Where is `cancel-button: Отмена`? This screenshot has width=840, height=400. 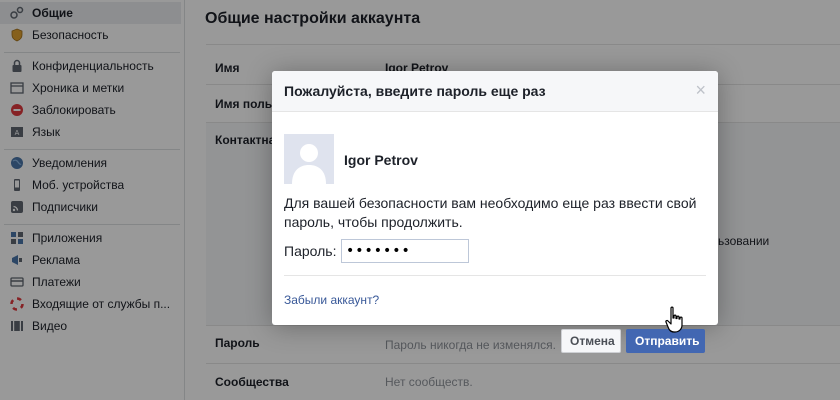 cancel-button: Отмена is located at coordinates (591, 341).